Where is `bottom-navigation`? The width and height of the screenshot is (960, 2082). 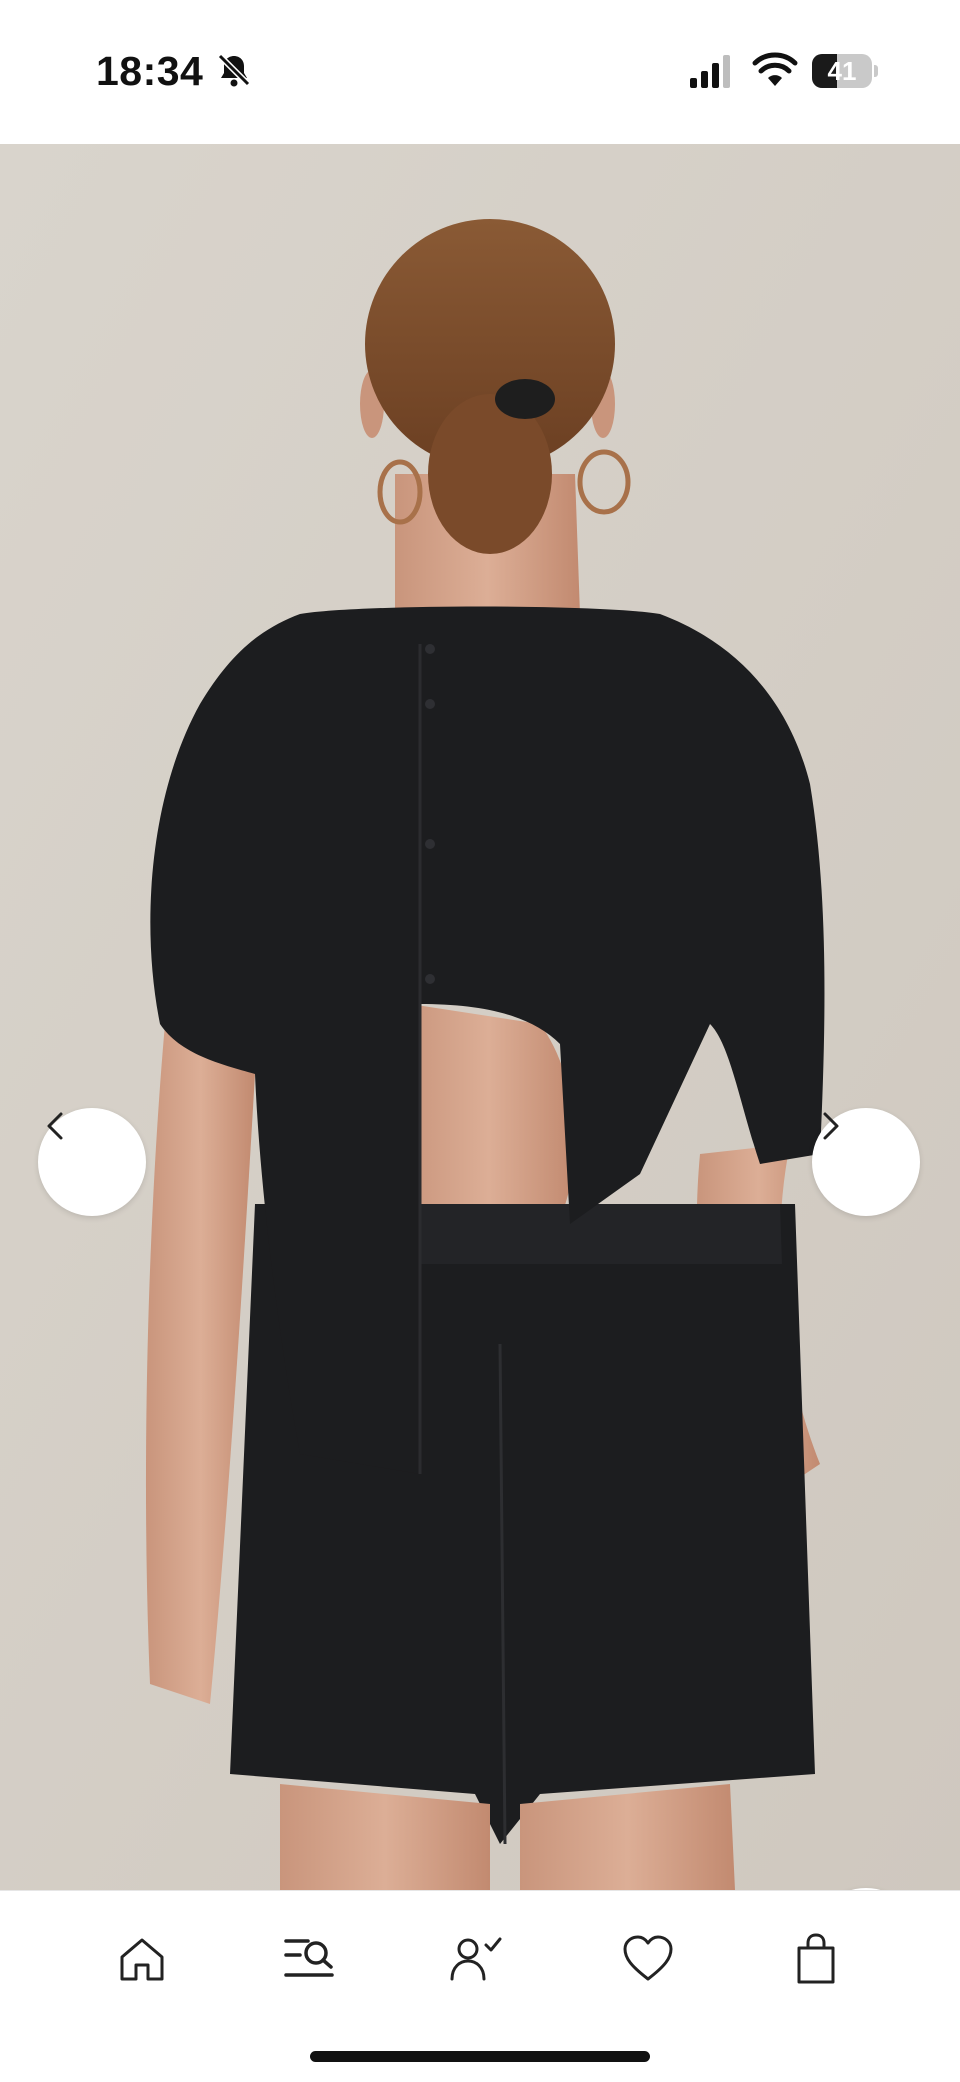 bottom-navigation is located at coordinates (480, 1986).